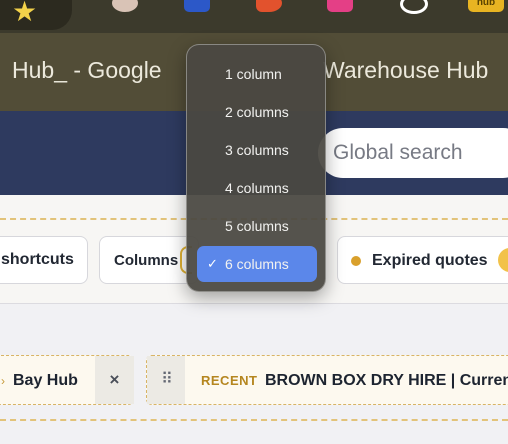 This screenshot has height=444, width=508. I want to click on star-icon: ★, so click(25, 13).